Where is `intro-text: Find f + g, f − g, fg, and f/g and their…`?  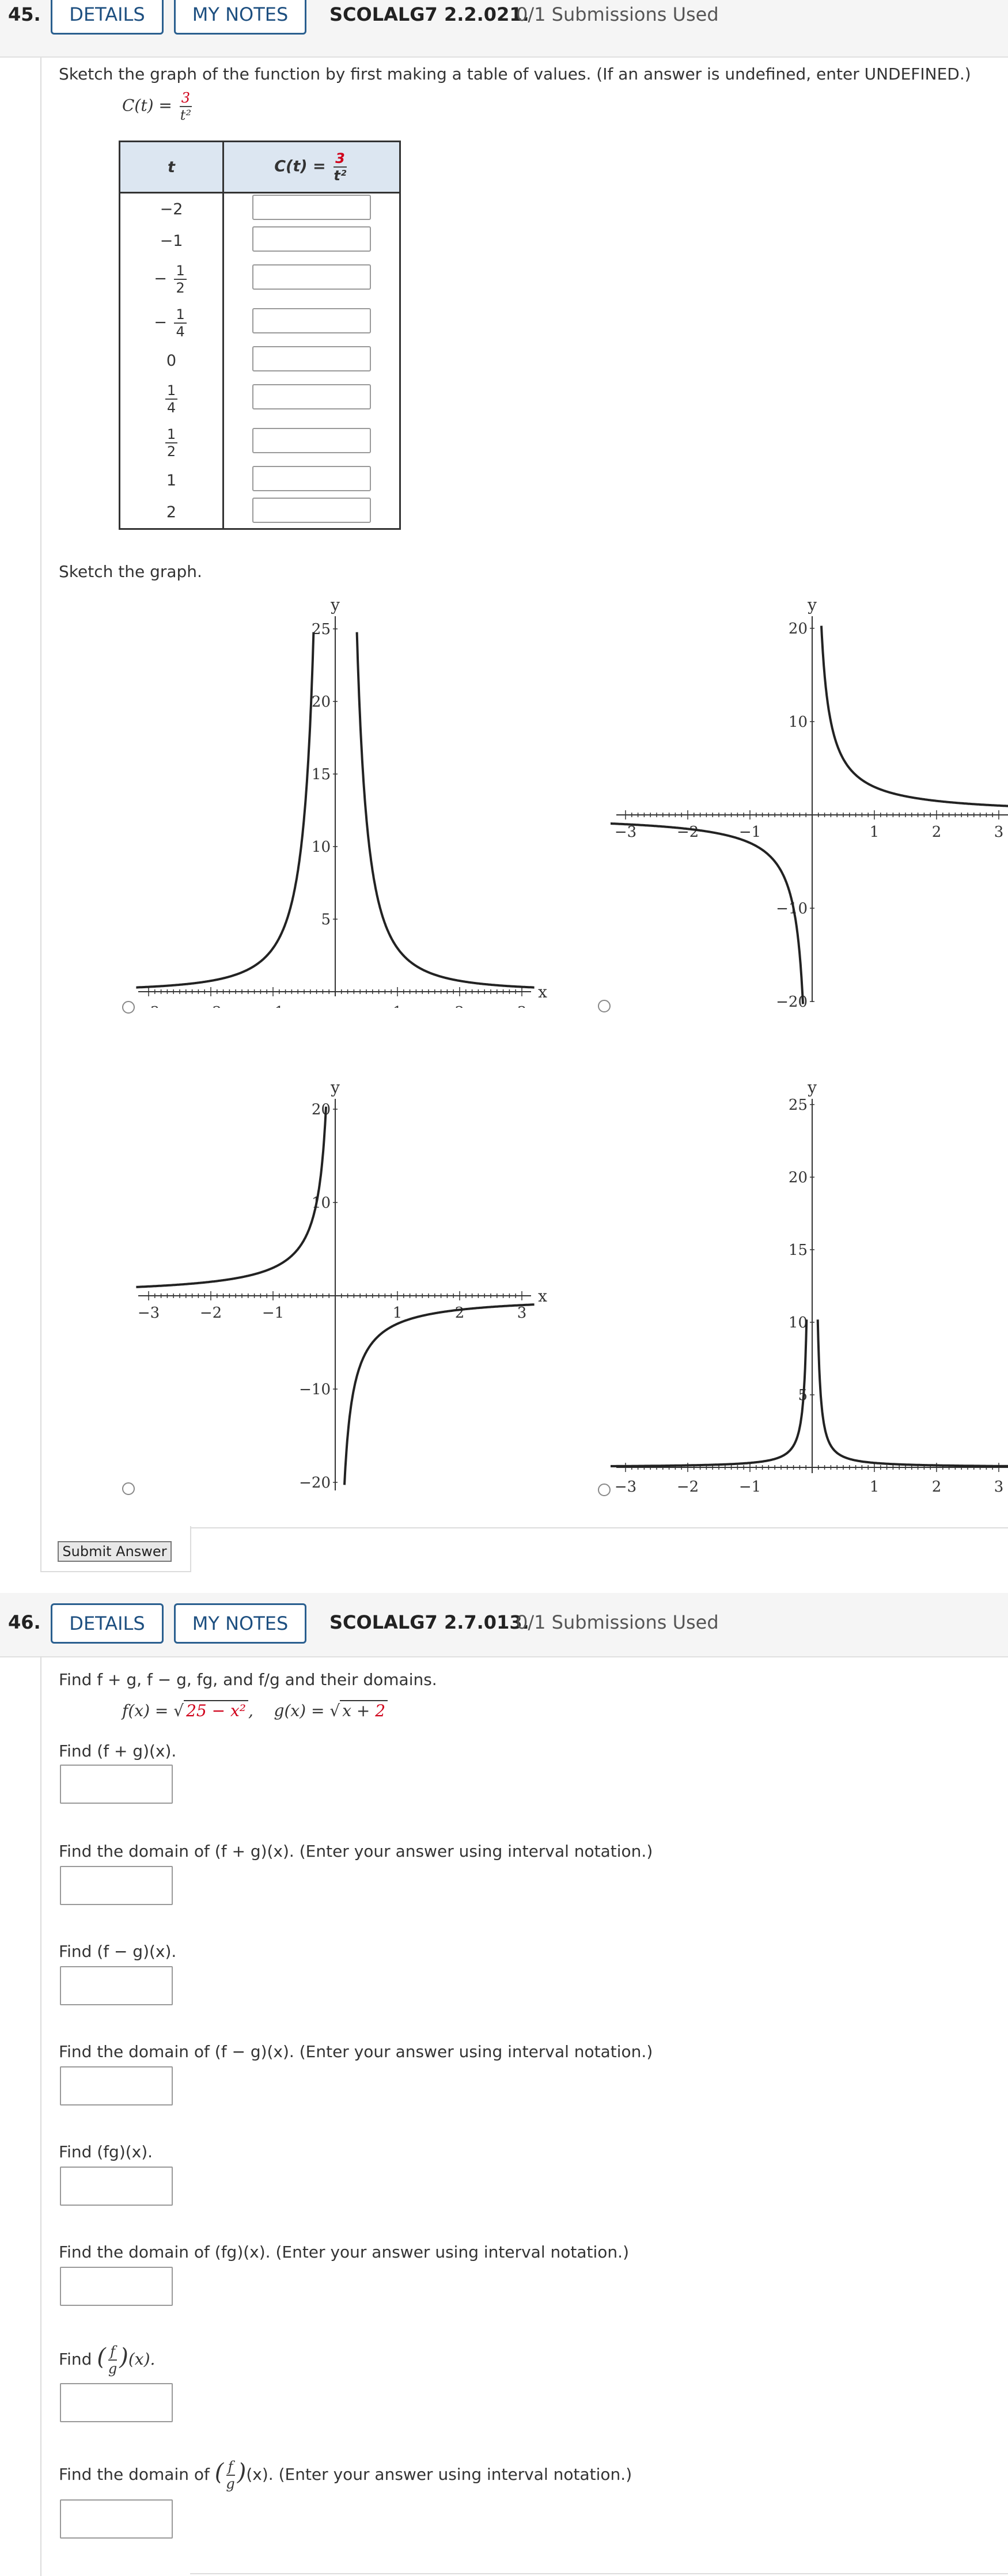
intro-text: Find f + g, f − g, fg, and f/g and their… is located at coordinates (248, 1680).